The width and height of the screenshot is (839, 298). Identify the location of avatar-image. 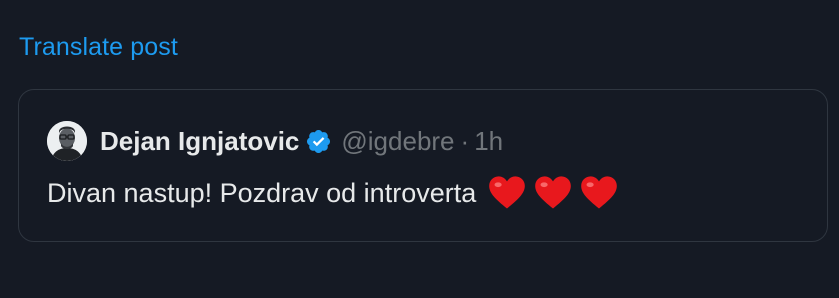
(67, 141).